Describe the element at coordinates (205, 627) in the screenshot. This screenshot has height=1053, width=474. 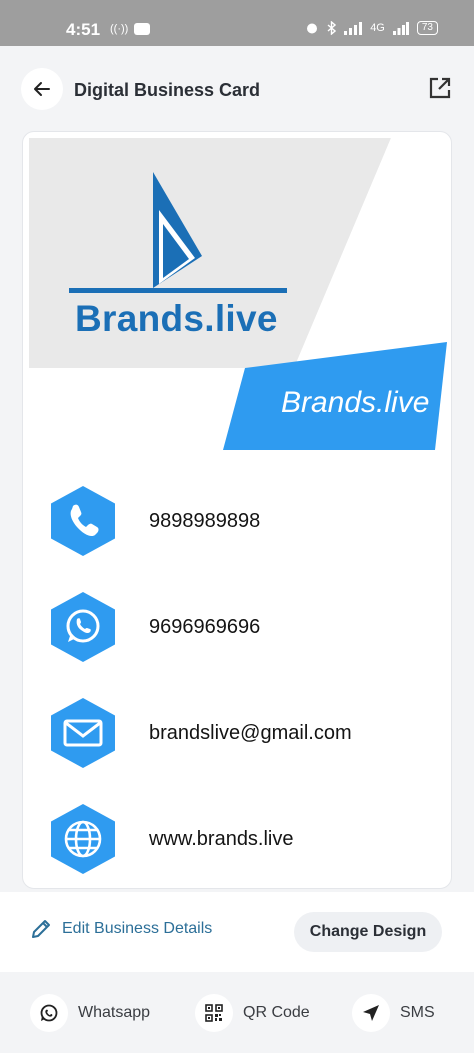
I see `whatsapp-number: 9696969696` at that location.